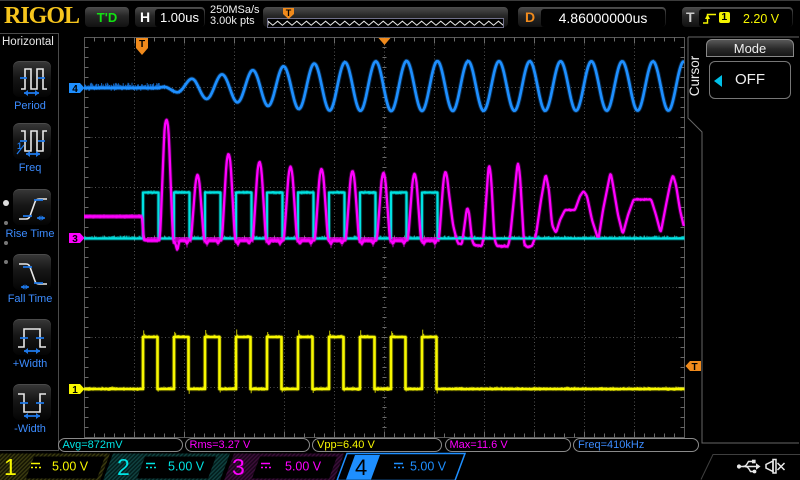 The height and width of the screenshot is (480, 800). What do you see at coordinates (361, 467) in the screenshot?
I see `svg-text: 4` at bounding box center [361, 467].